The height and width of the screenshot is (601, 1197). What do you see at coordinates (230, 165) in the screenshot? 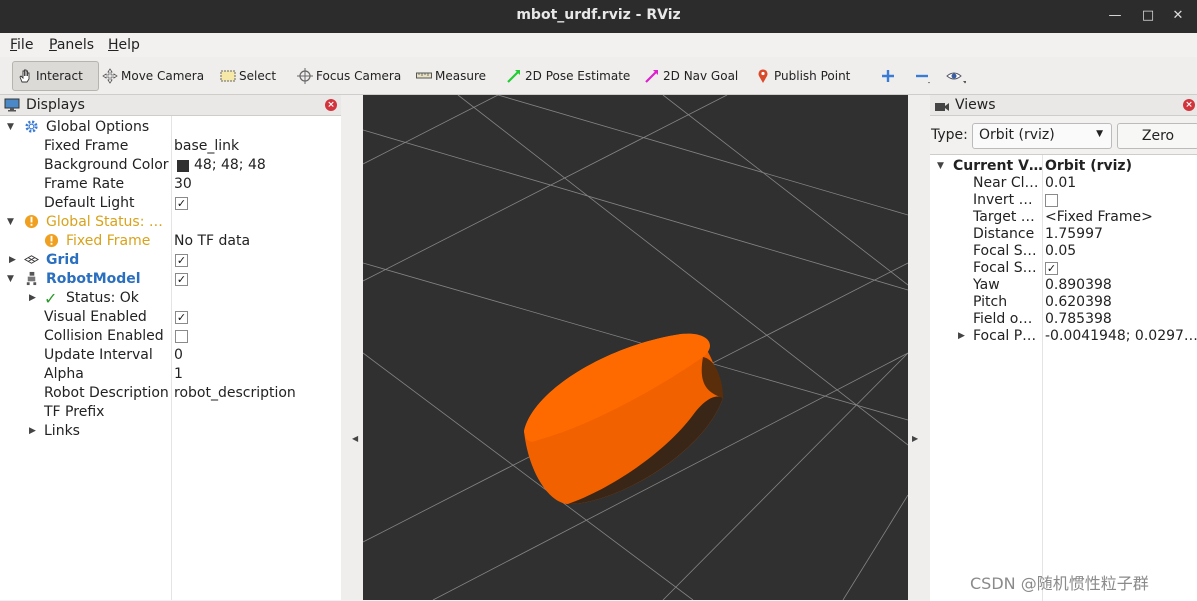
I see `background-color-value: 48; 48; 48` at bounding box center [230, 165].